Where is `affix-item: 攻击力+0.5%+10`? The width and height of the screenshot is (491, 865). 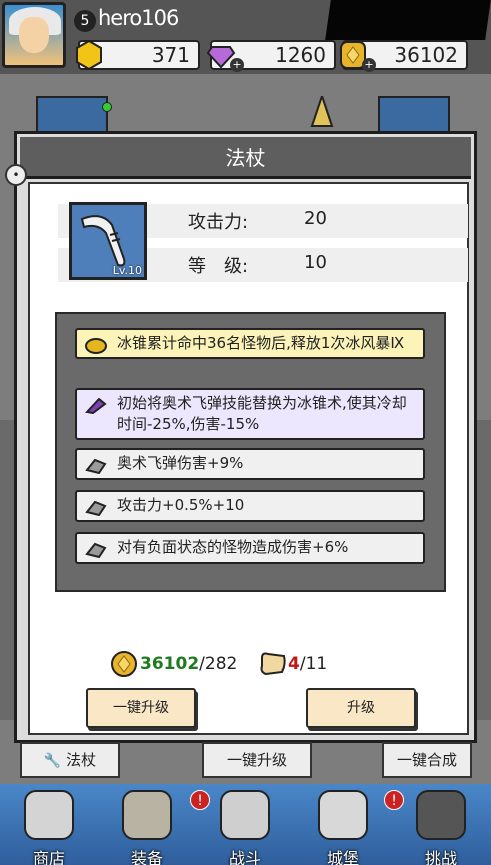 affix-item: 攻击力+0.5%+10 is located at coordinates (250, 506).